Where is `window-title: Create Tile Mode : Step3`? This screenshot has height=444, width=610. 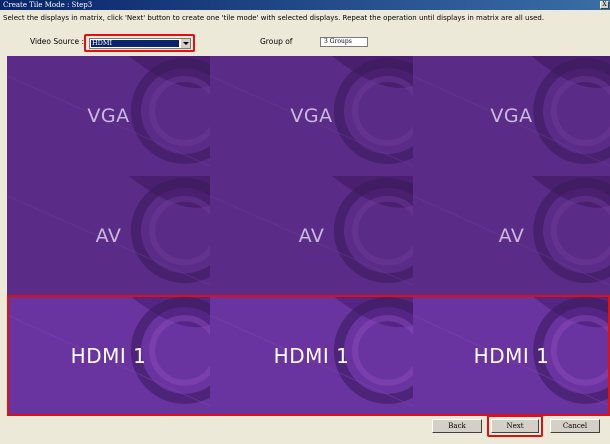
window-title: Create Tile Mode : Step3 is located at coordinates (48, 5).